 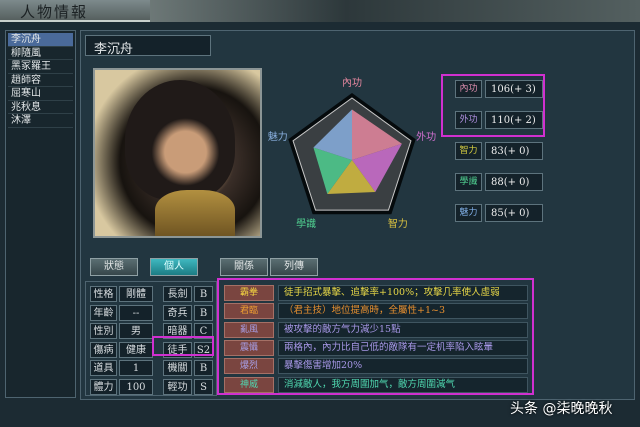 I want to click on title-bar: 人物情報, so click(x=320, y=11).